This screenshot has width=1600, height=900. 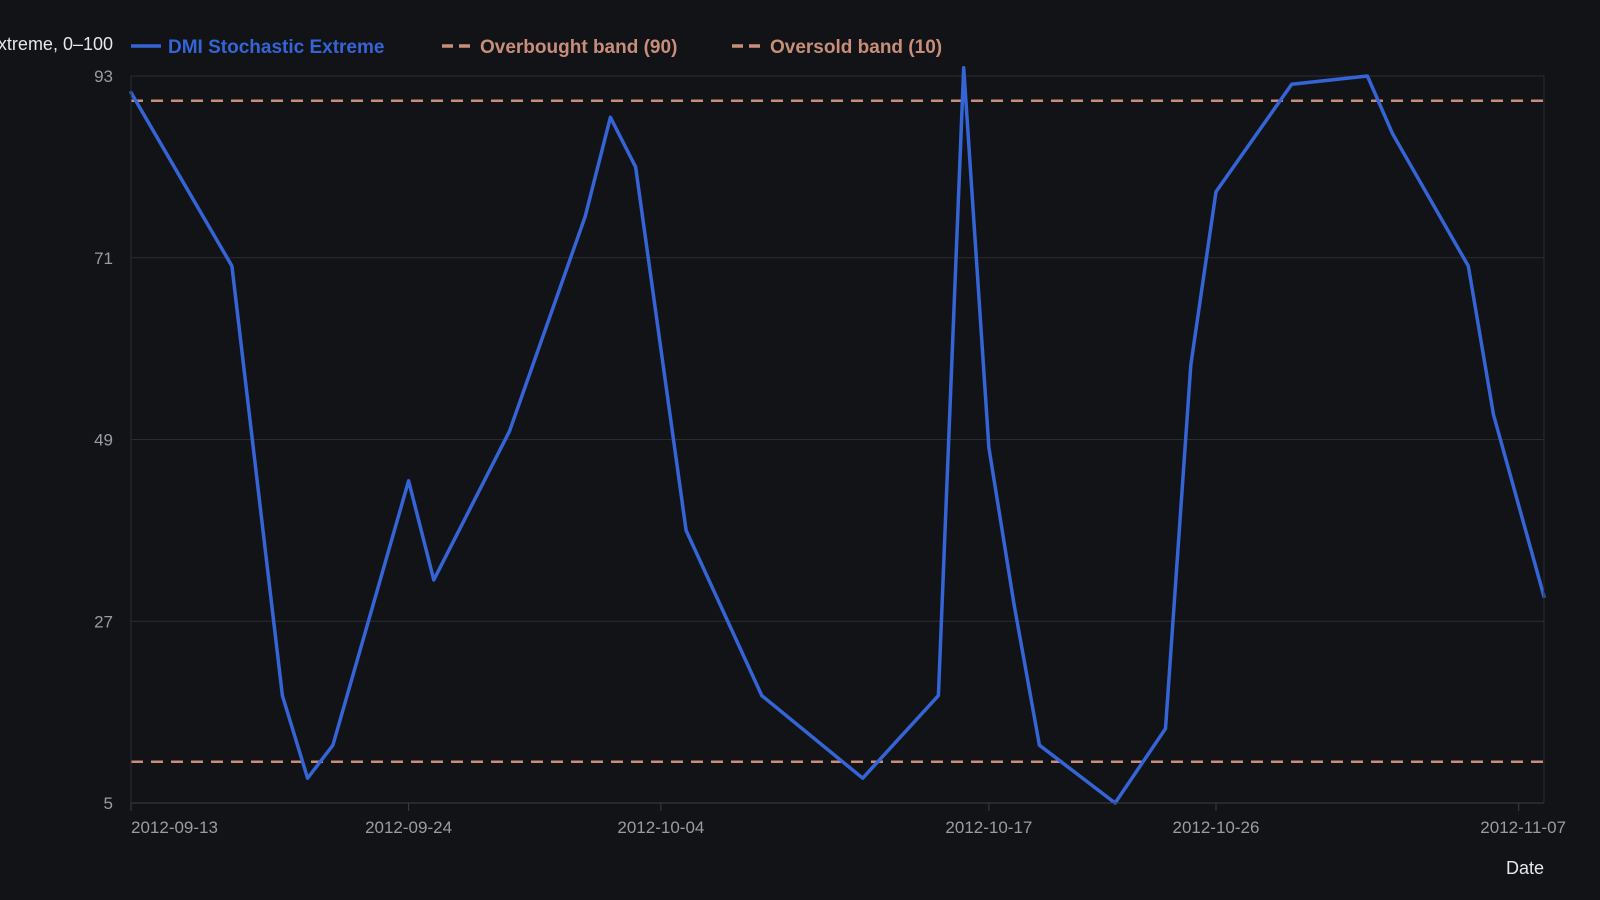 What do you see at coordinates (1523, 827) in the screenshot?
I see `x-tick-label: 2012-11-07` at bounding box center [1523, 827].